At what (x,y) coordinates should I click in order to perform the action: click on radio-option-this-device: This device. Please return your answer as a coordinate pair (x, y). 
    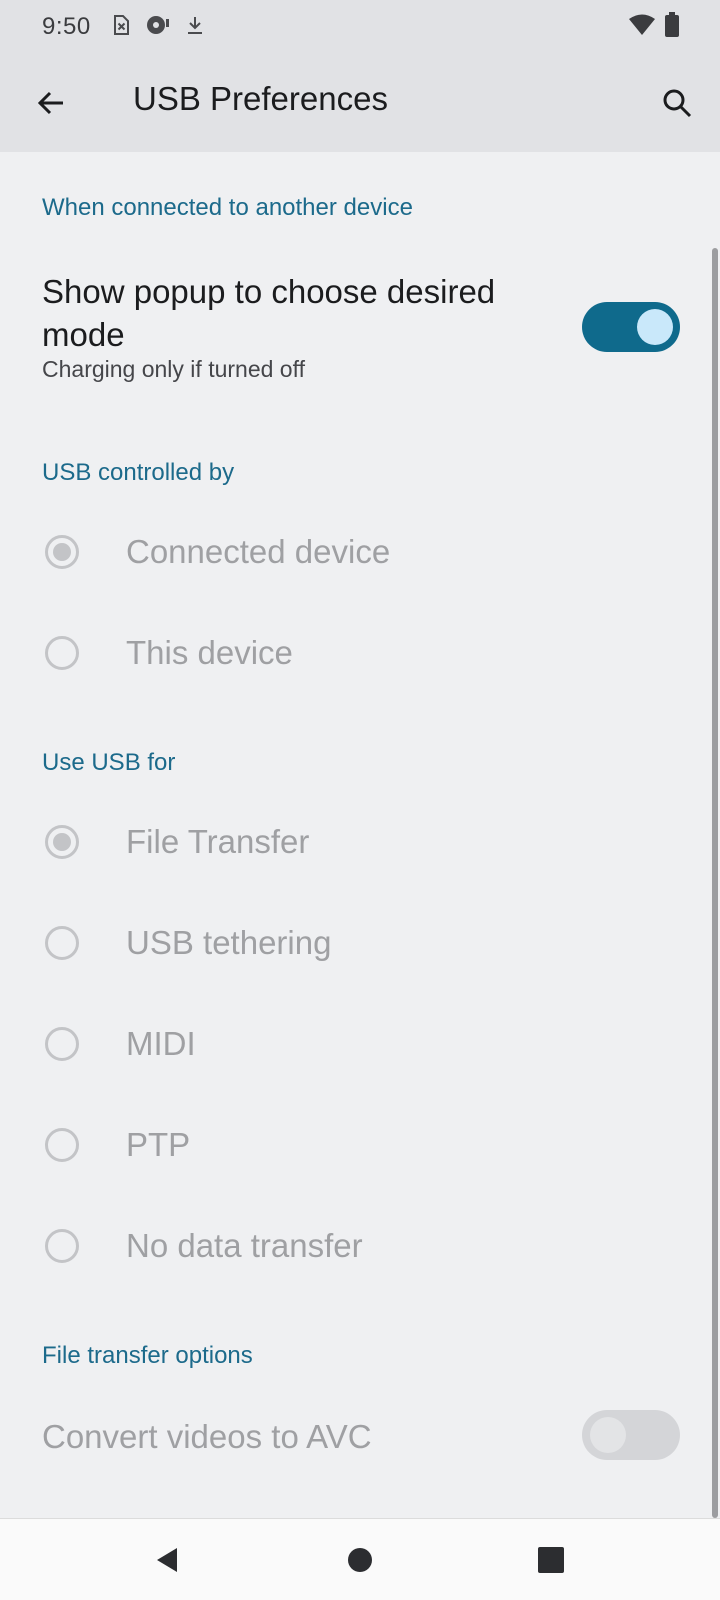
    Looking at the image, I should click on (355, 653).